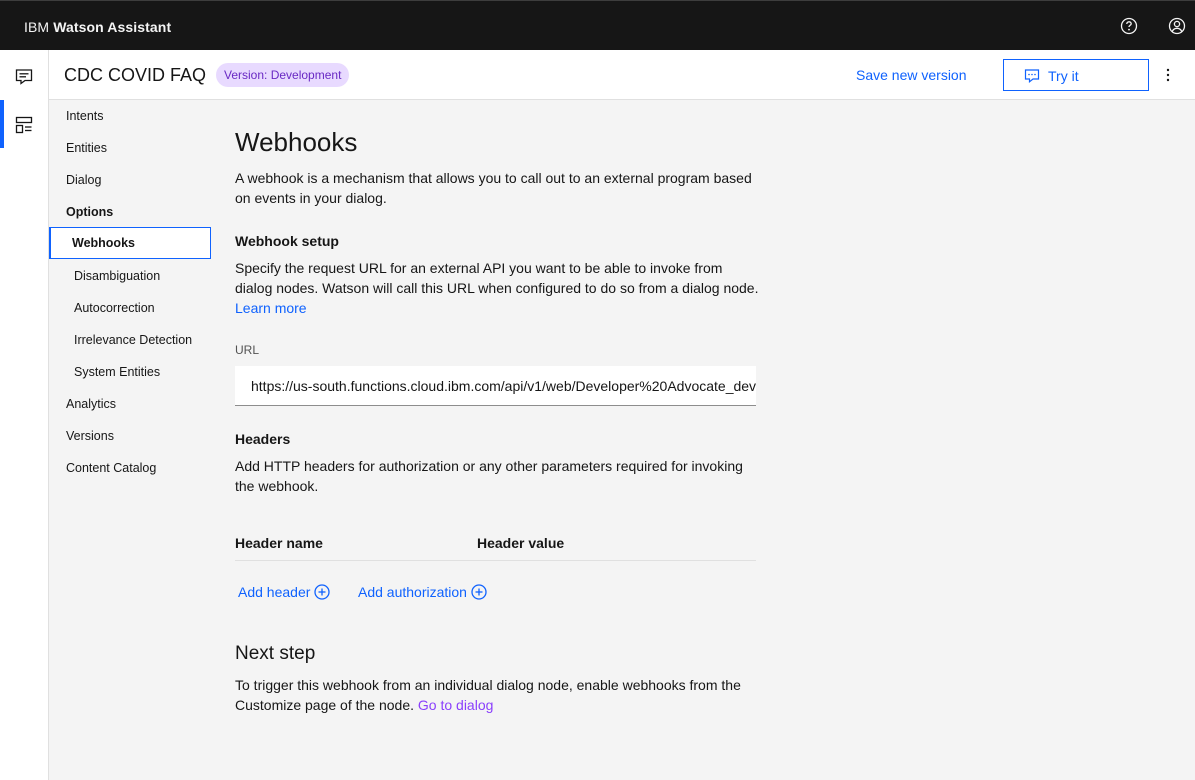 The image size is (1195, 780). Describe the element at coordinates (37, 27) in the screenshot. I see `brand-prefix: IBM` at that location.